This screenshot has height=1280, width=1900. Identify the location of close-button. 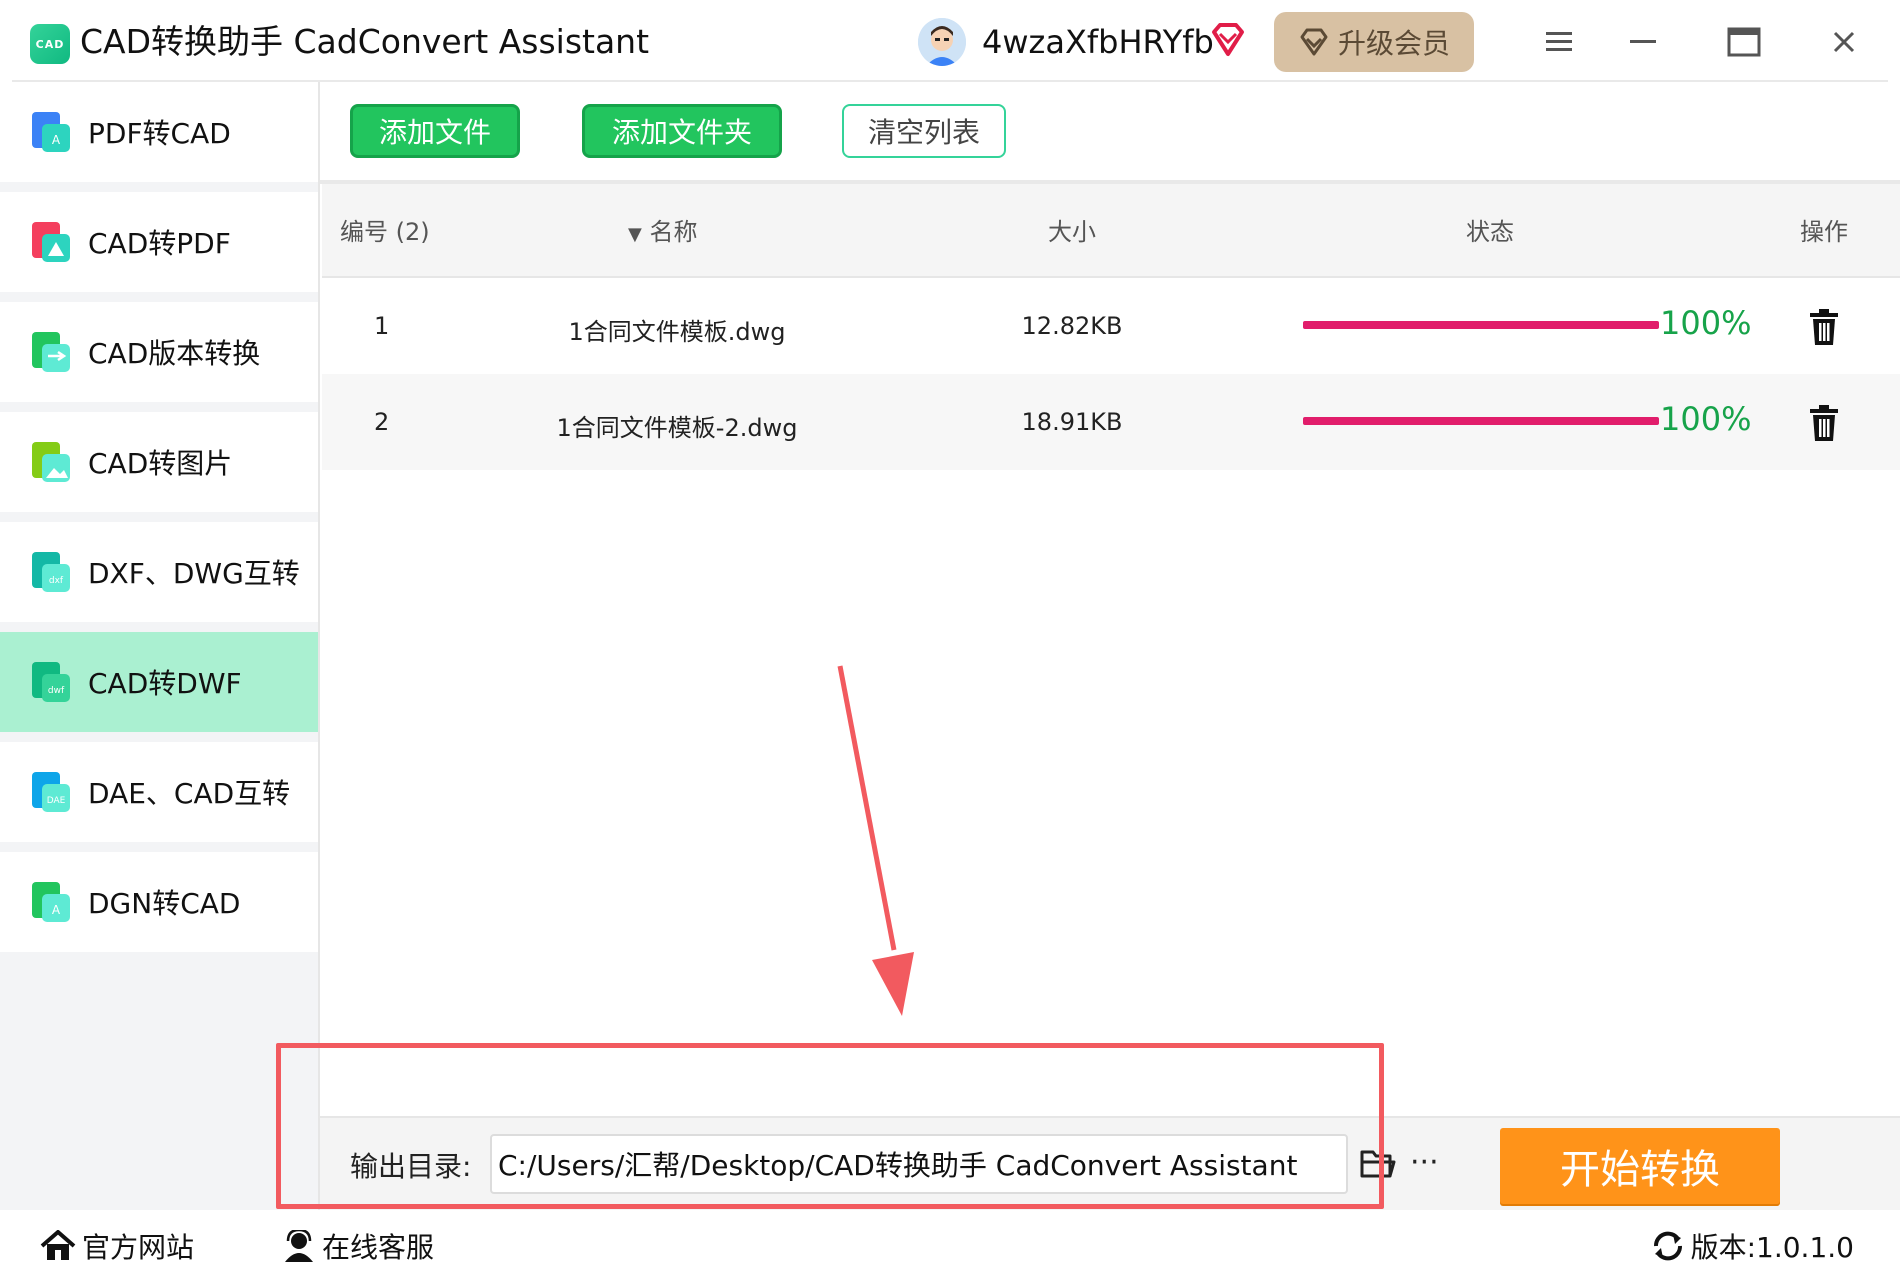
(1844, 42).